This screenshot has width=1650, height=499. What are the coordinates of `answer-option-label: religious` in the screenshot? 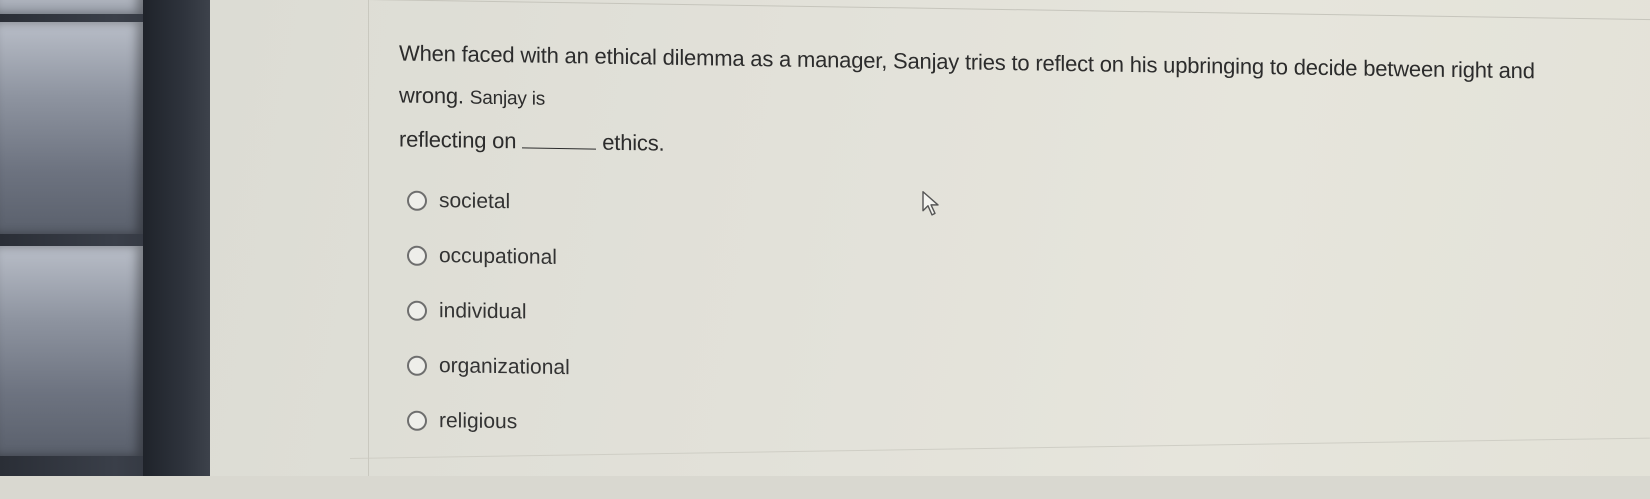 It's located at (478, 420).